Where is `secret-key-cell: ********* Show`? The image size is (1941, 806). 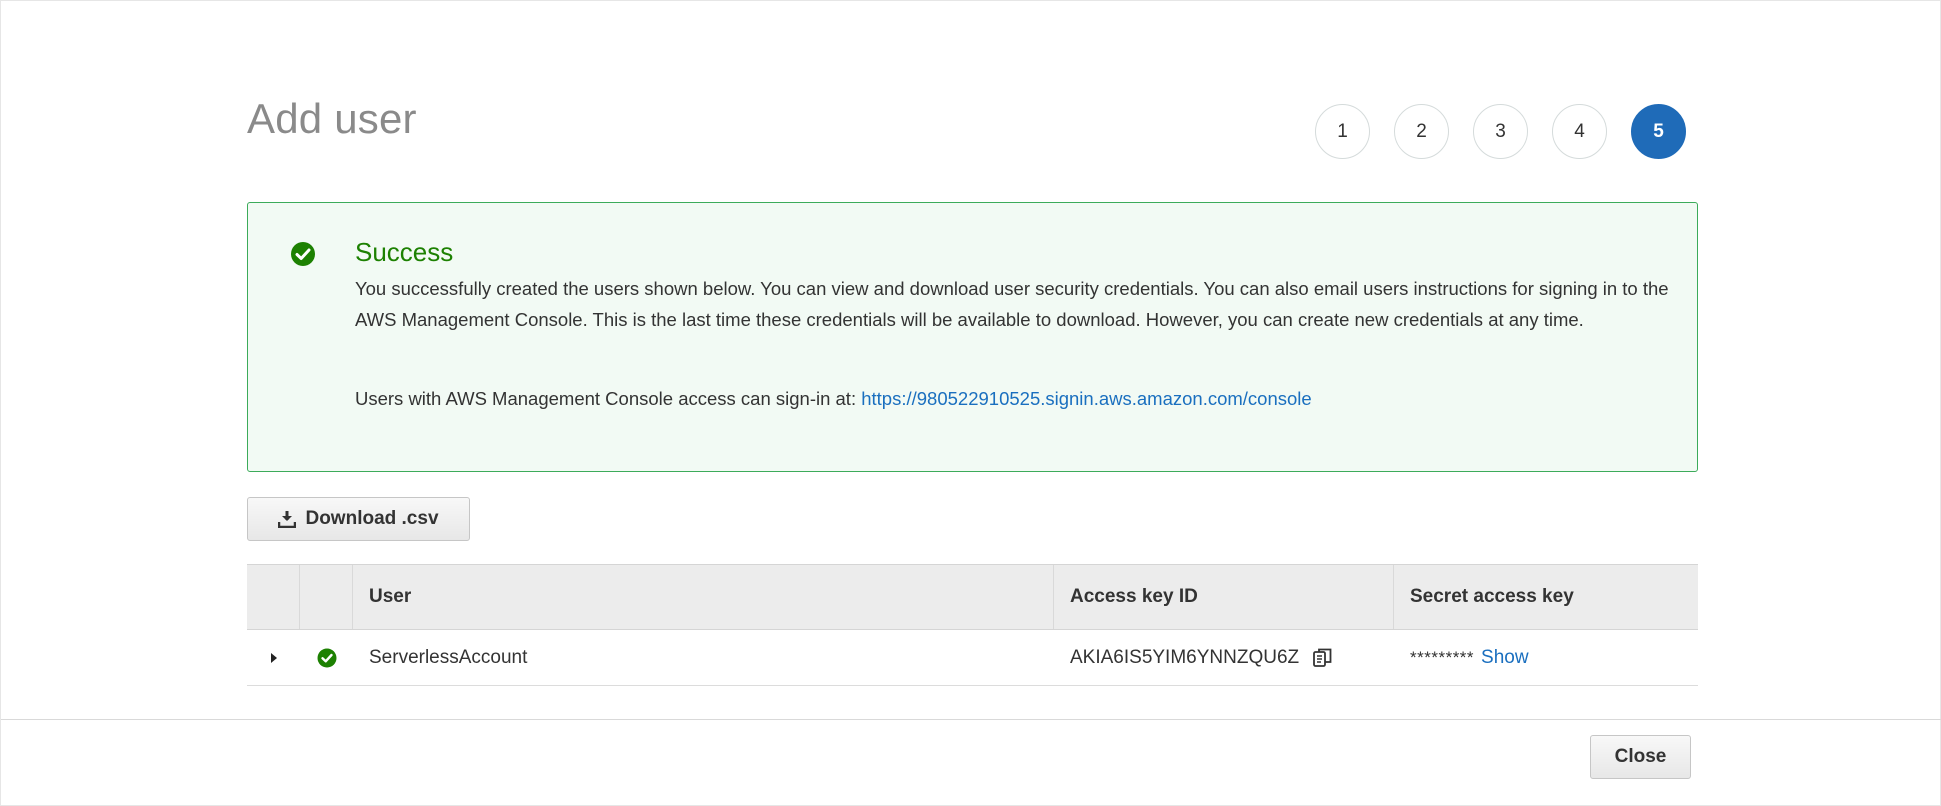 secret-key-cell: ********* Show is located at coordinates (1546, 658).